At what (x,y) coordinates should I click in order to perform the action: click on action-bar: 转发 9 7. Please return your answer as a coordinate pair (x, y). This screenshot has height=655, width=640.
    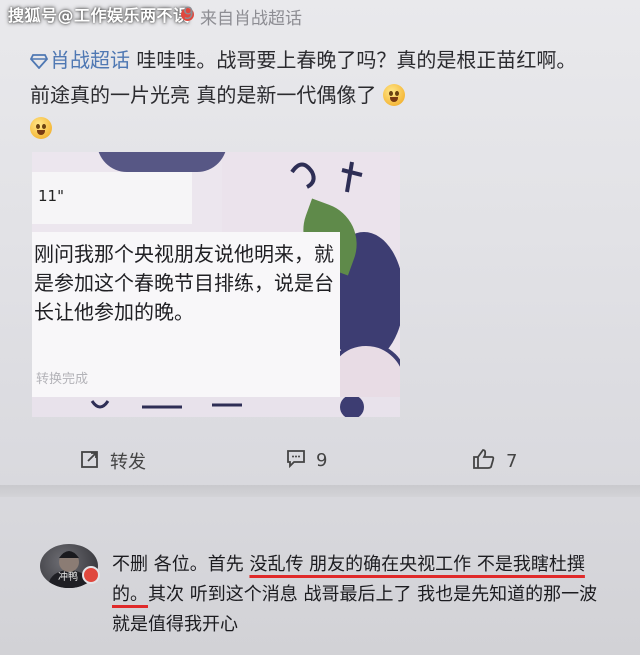
    Looking at the image, I should click on (320, 460).